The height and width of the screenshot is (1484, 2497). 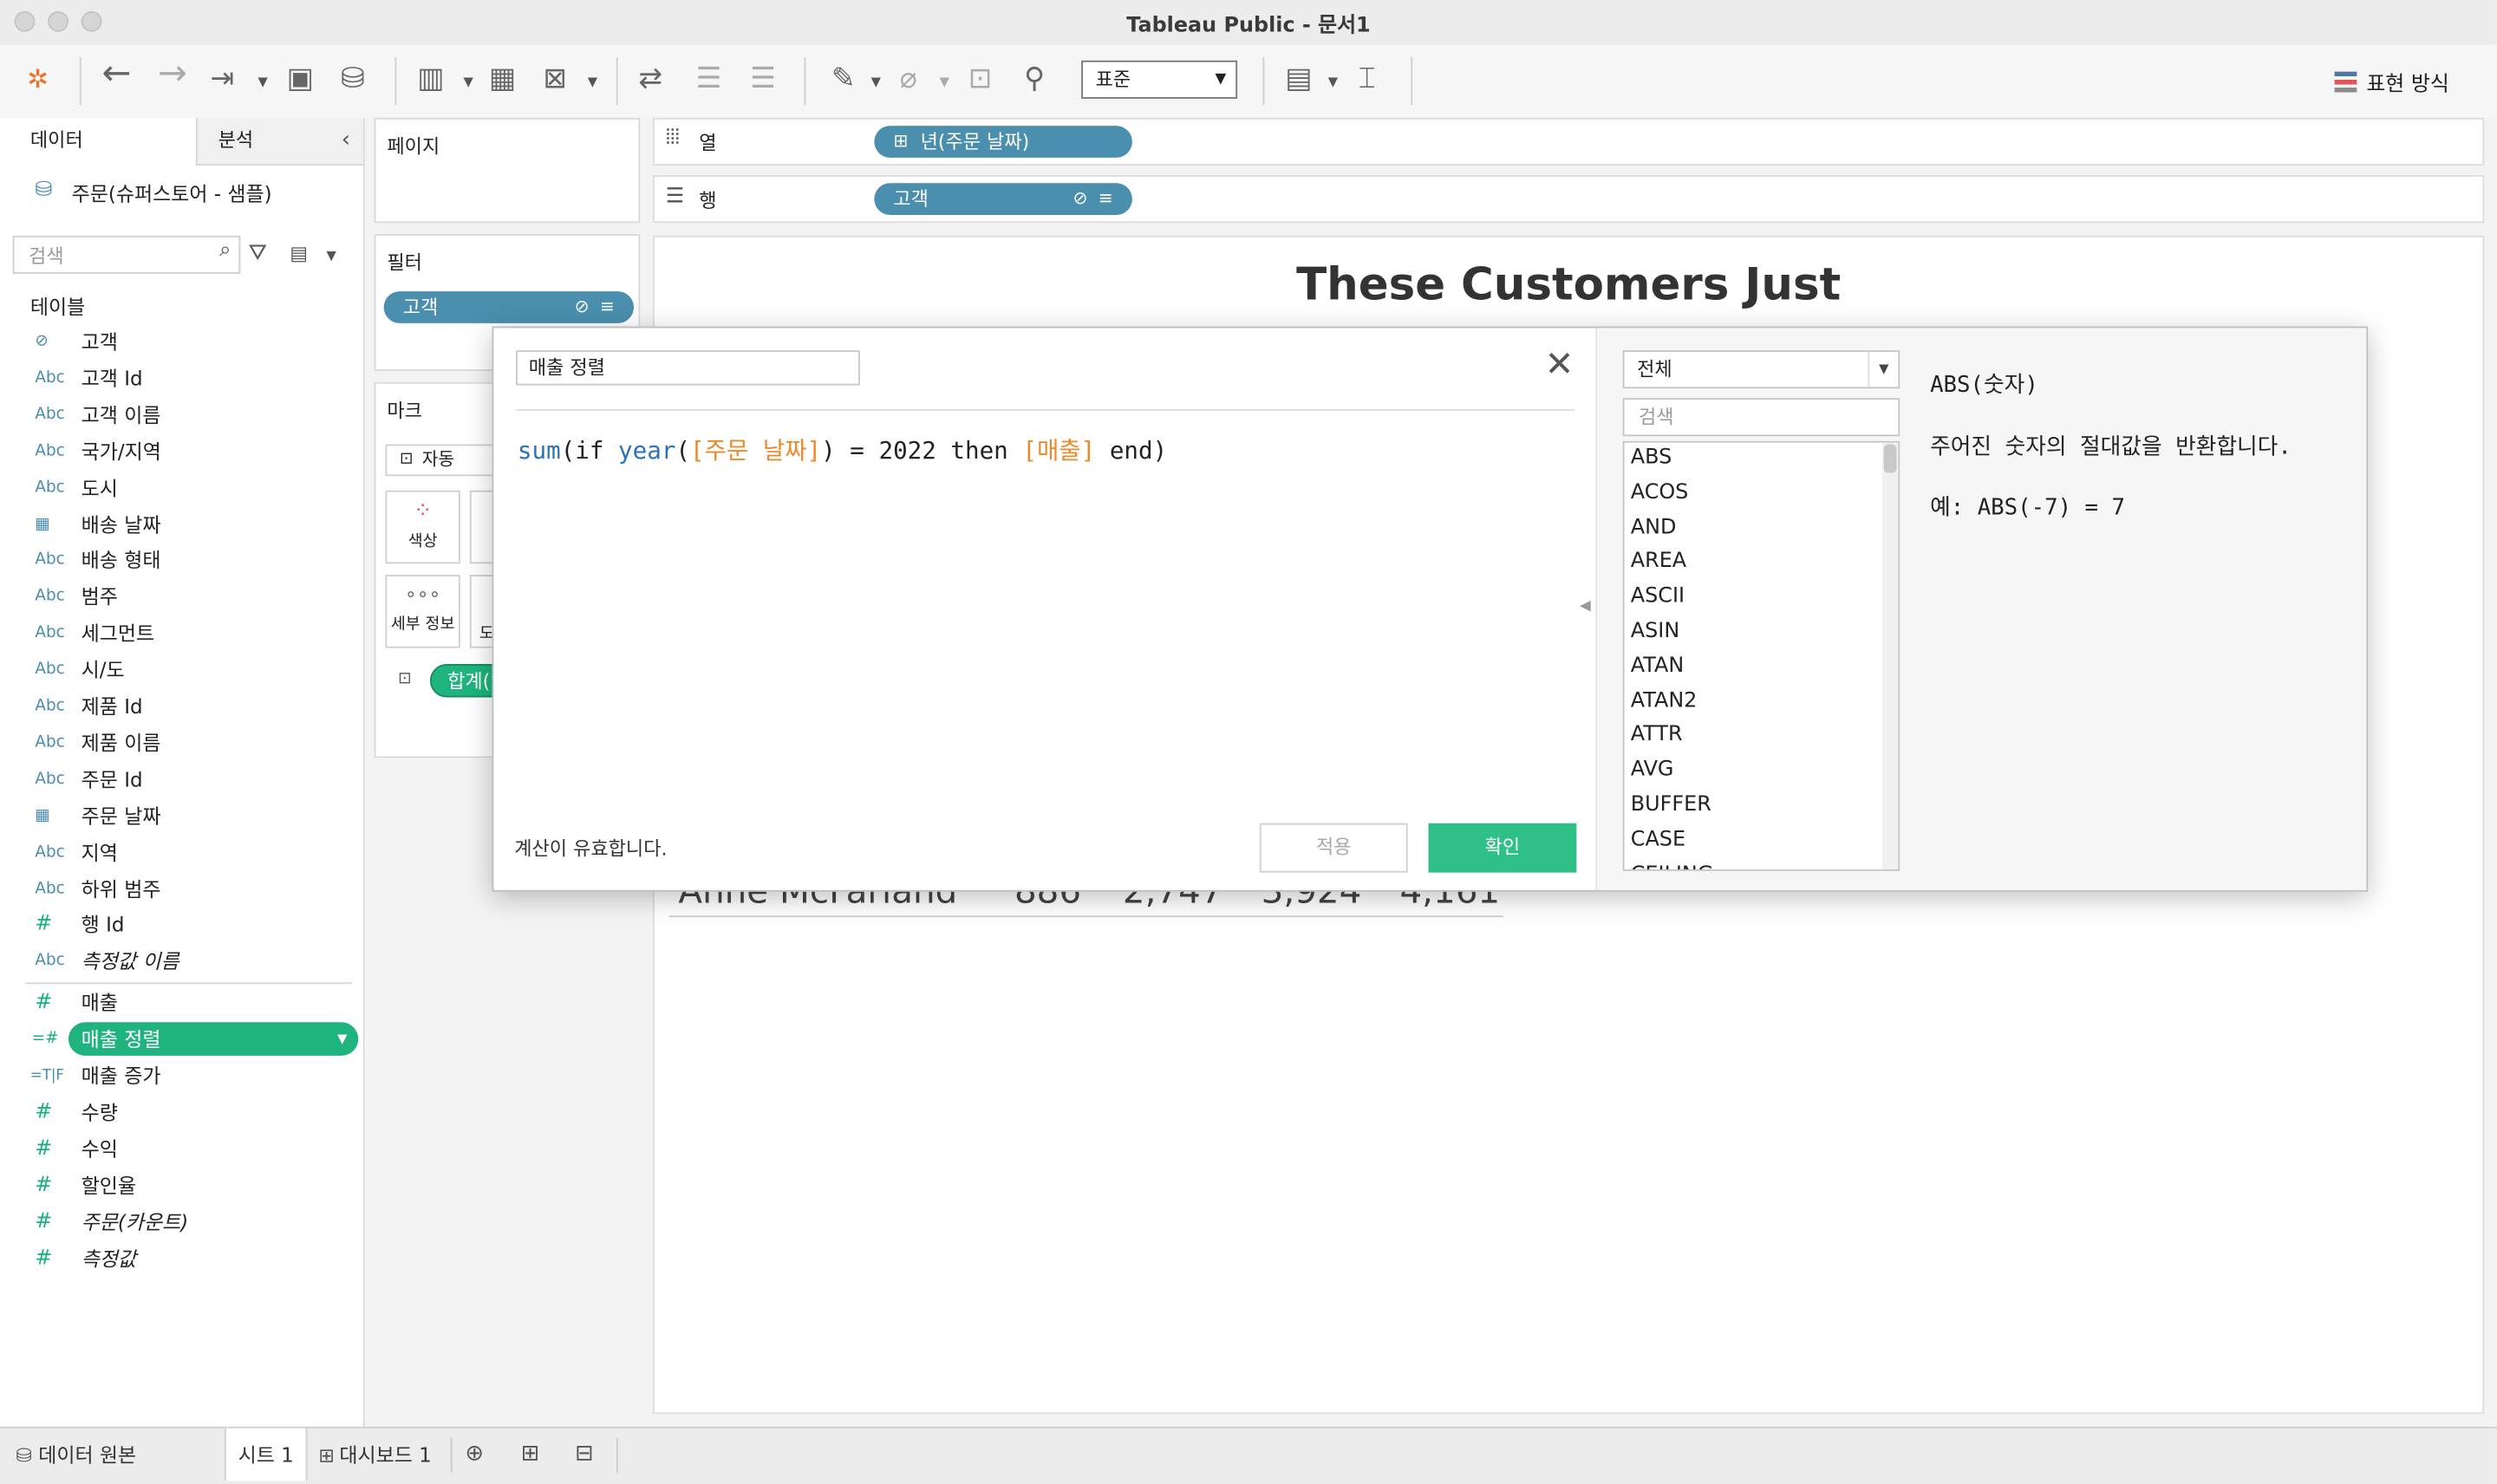 I want to click on field-item: Abc 국가/지역, so click(x=180, y=451).